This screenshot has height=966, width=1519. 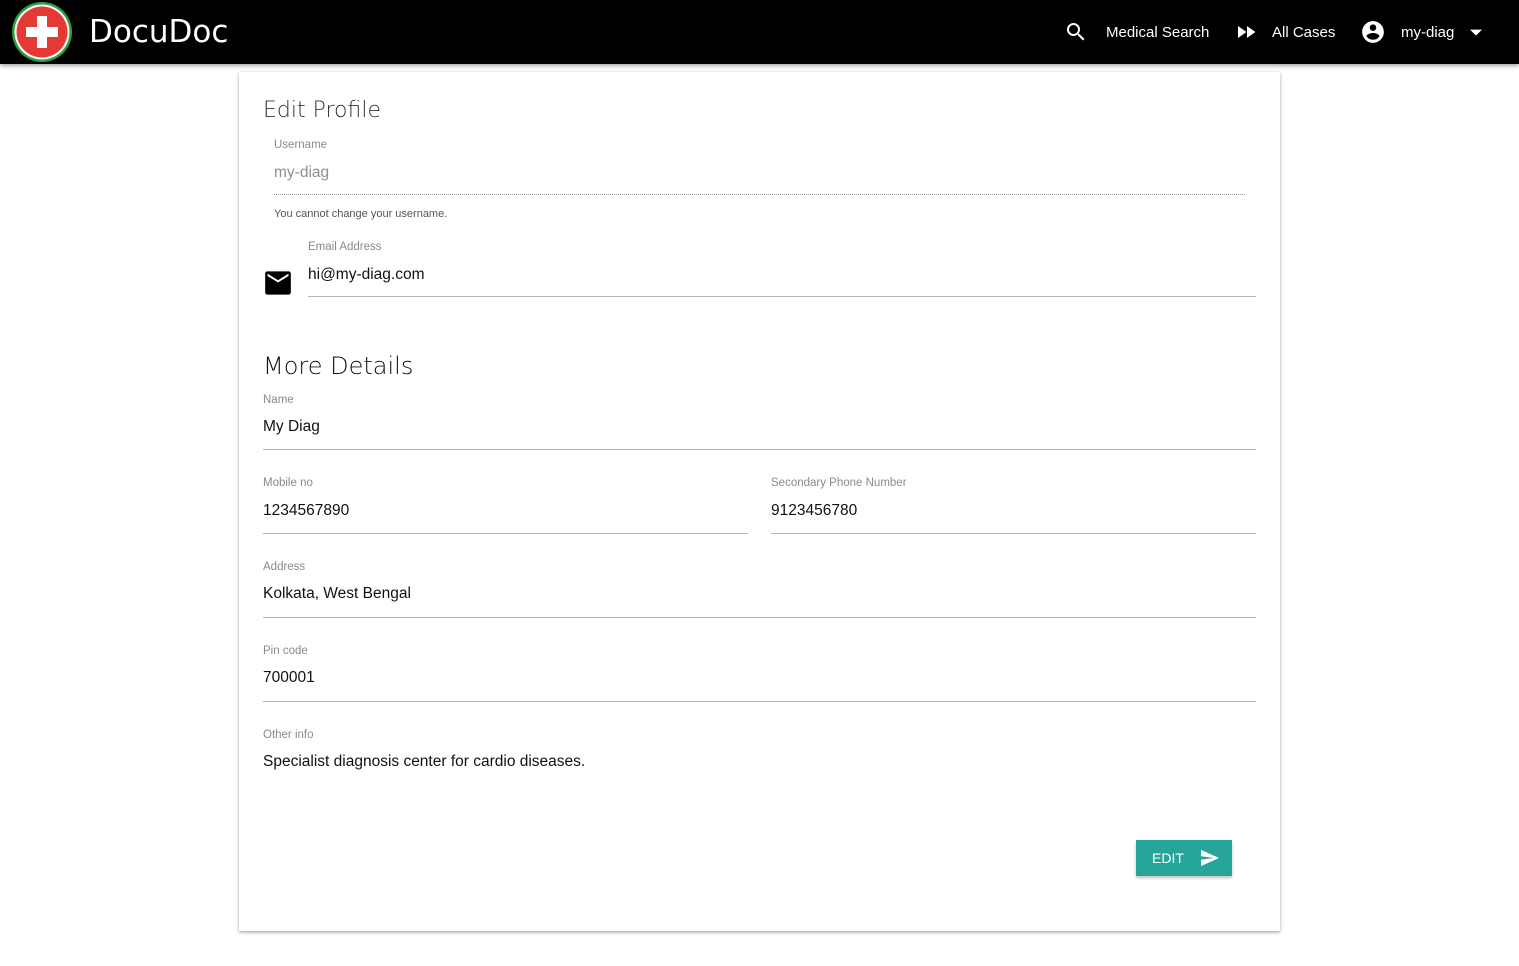 I want to click on brand-title: DocuDoc, so click(x=158, y=32).